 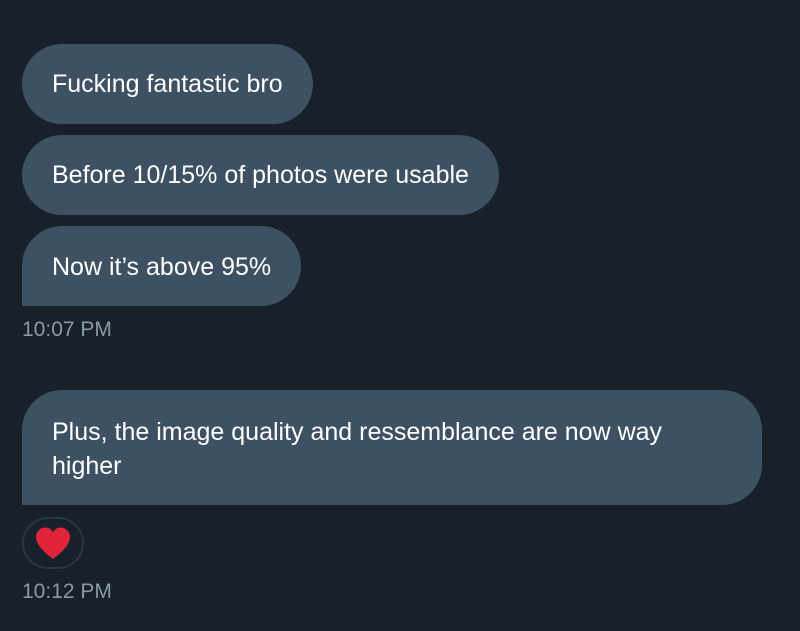 I want to click on red-heart-icon, so click(x=53, y=543).